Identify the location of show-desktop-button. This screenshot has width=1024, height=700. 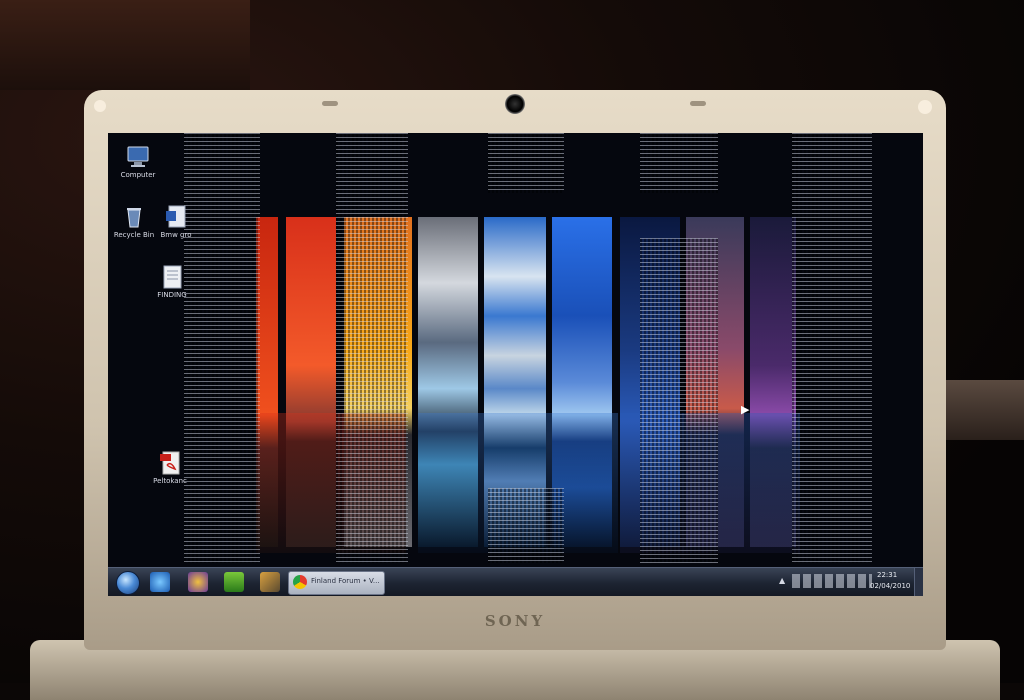
(918, 582).